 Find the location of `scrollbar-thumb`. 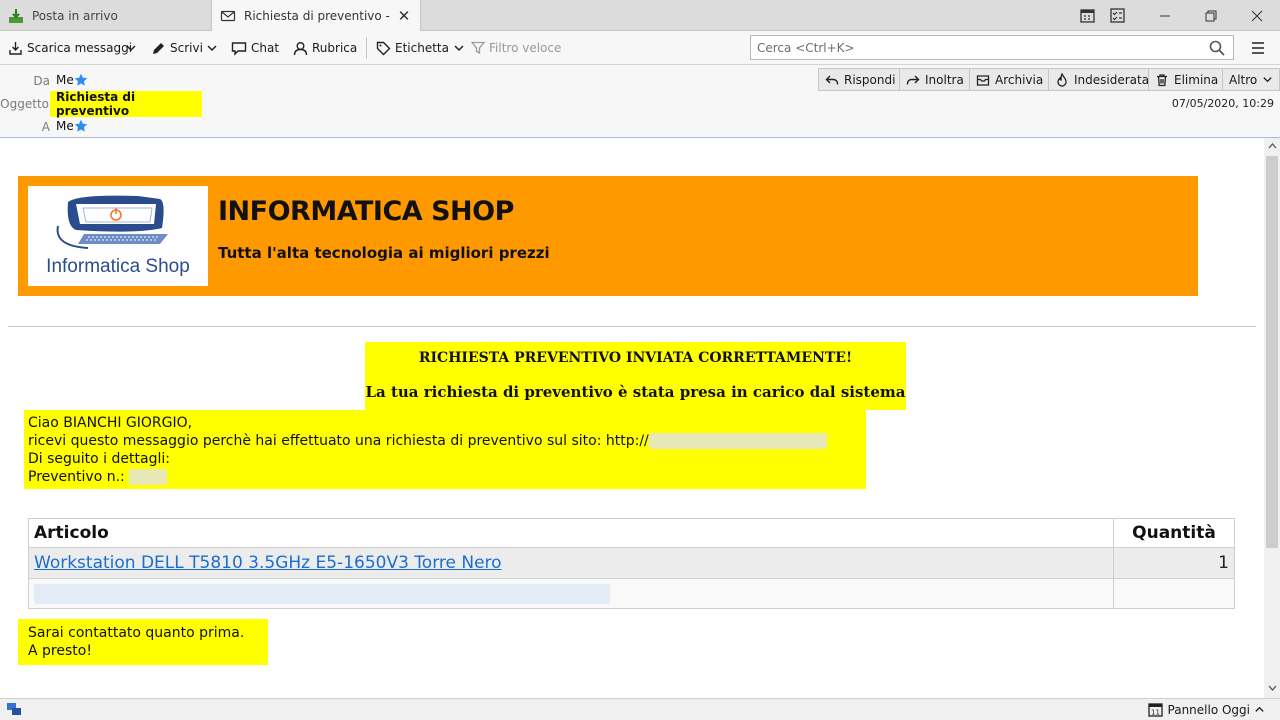

scrollbar-thumb is located at coordinates (1272, 352).